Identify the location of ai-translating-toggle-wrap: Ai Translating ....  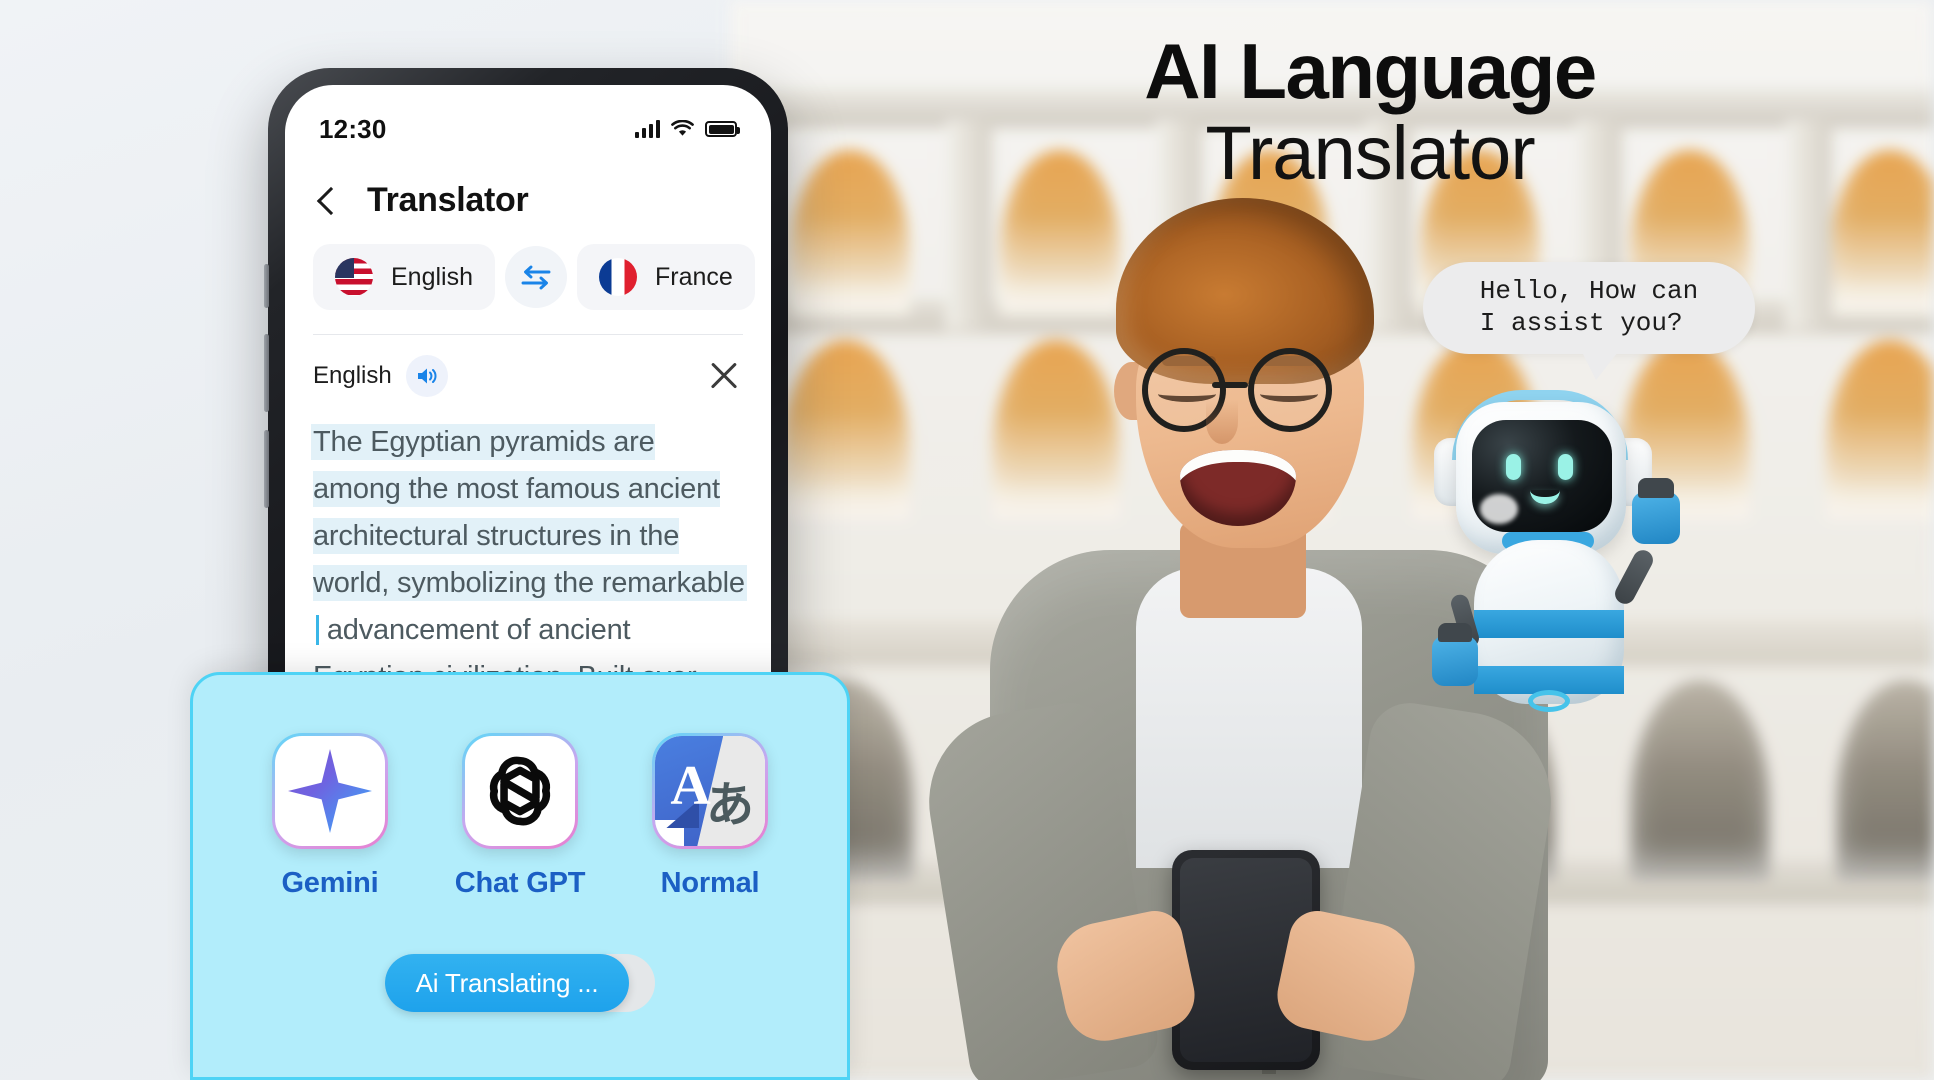
(520, 983).